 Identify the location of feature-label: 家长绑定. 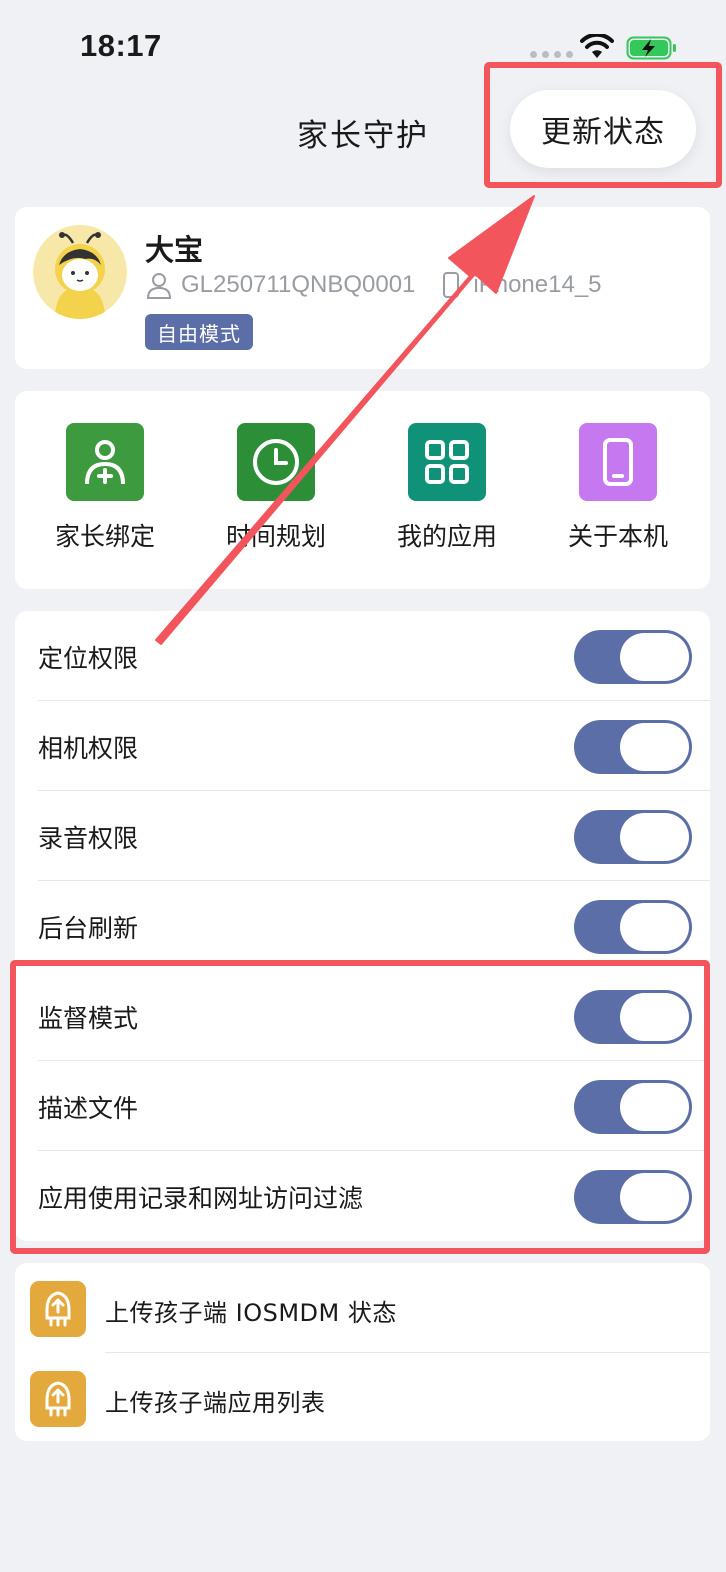
(104, 536).